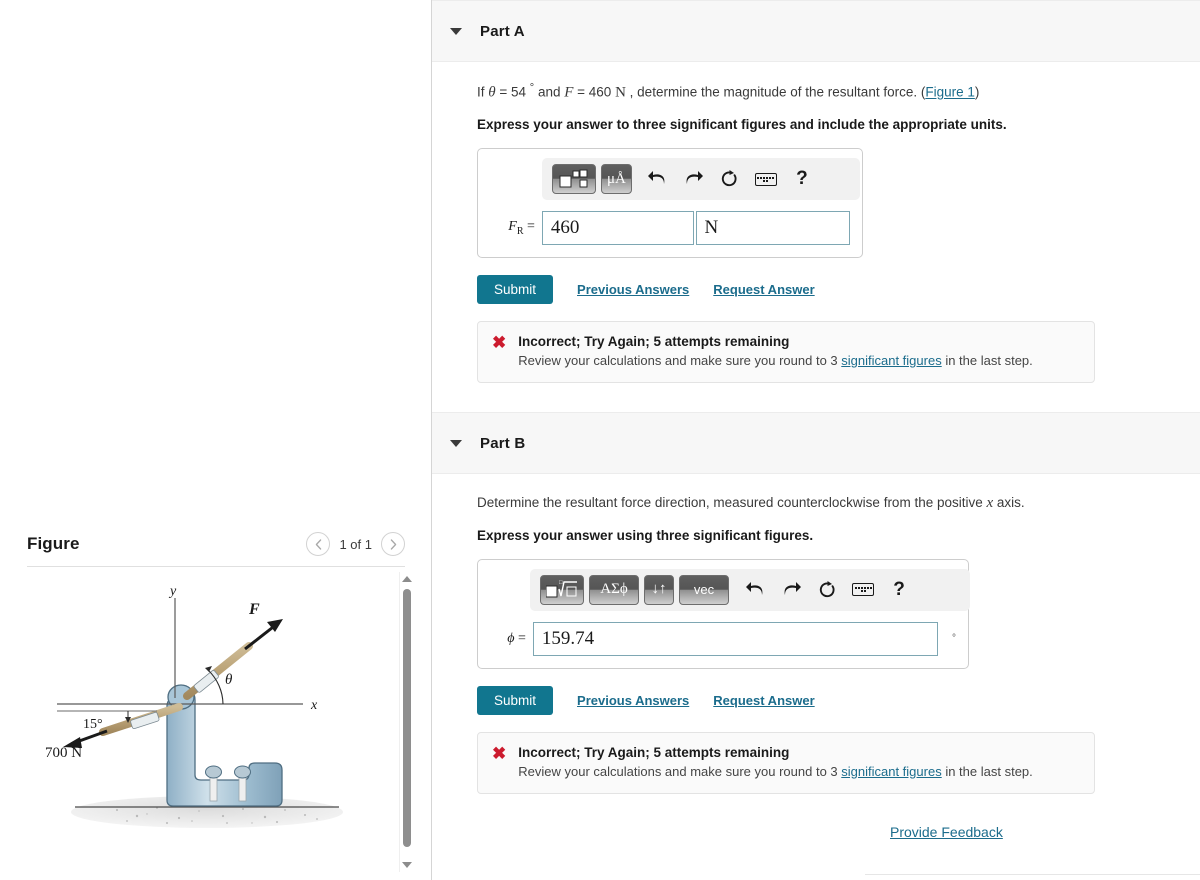 This screenshot has width=1200, height=880. What do you see at coordinates (393, 544) in the screenshot?
I see `figure-next-button` at bounding box center [393, 544].